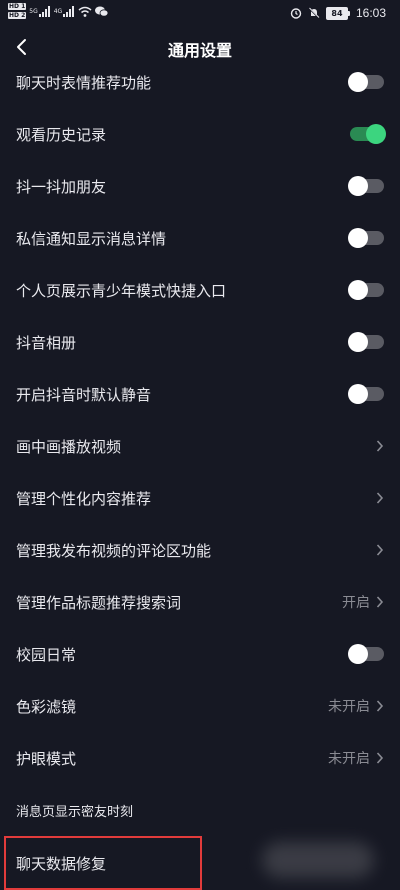 This screenshot has height=890, width=400. I want to click on battery-level: 84, so click(336, 13).